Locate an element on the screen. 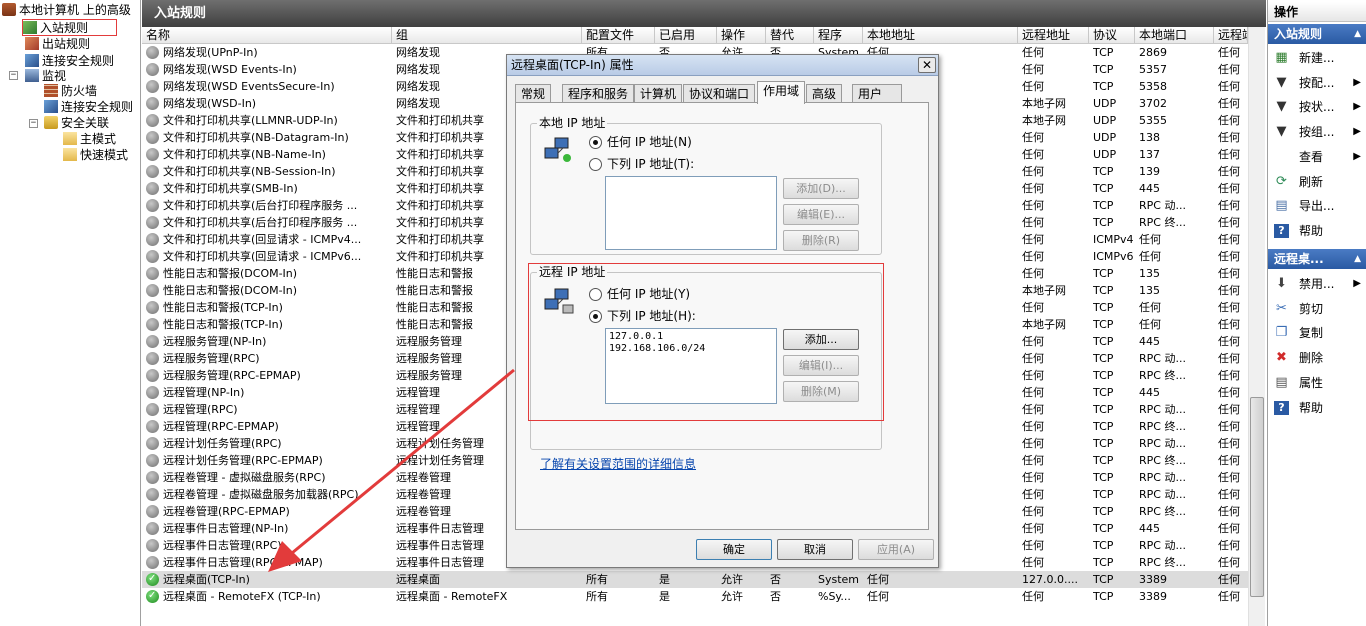 This screenshot has height=626, width=1366. tab-users: 用户 is located at coordinates (877, 93).